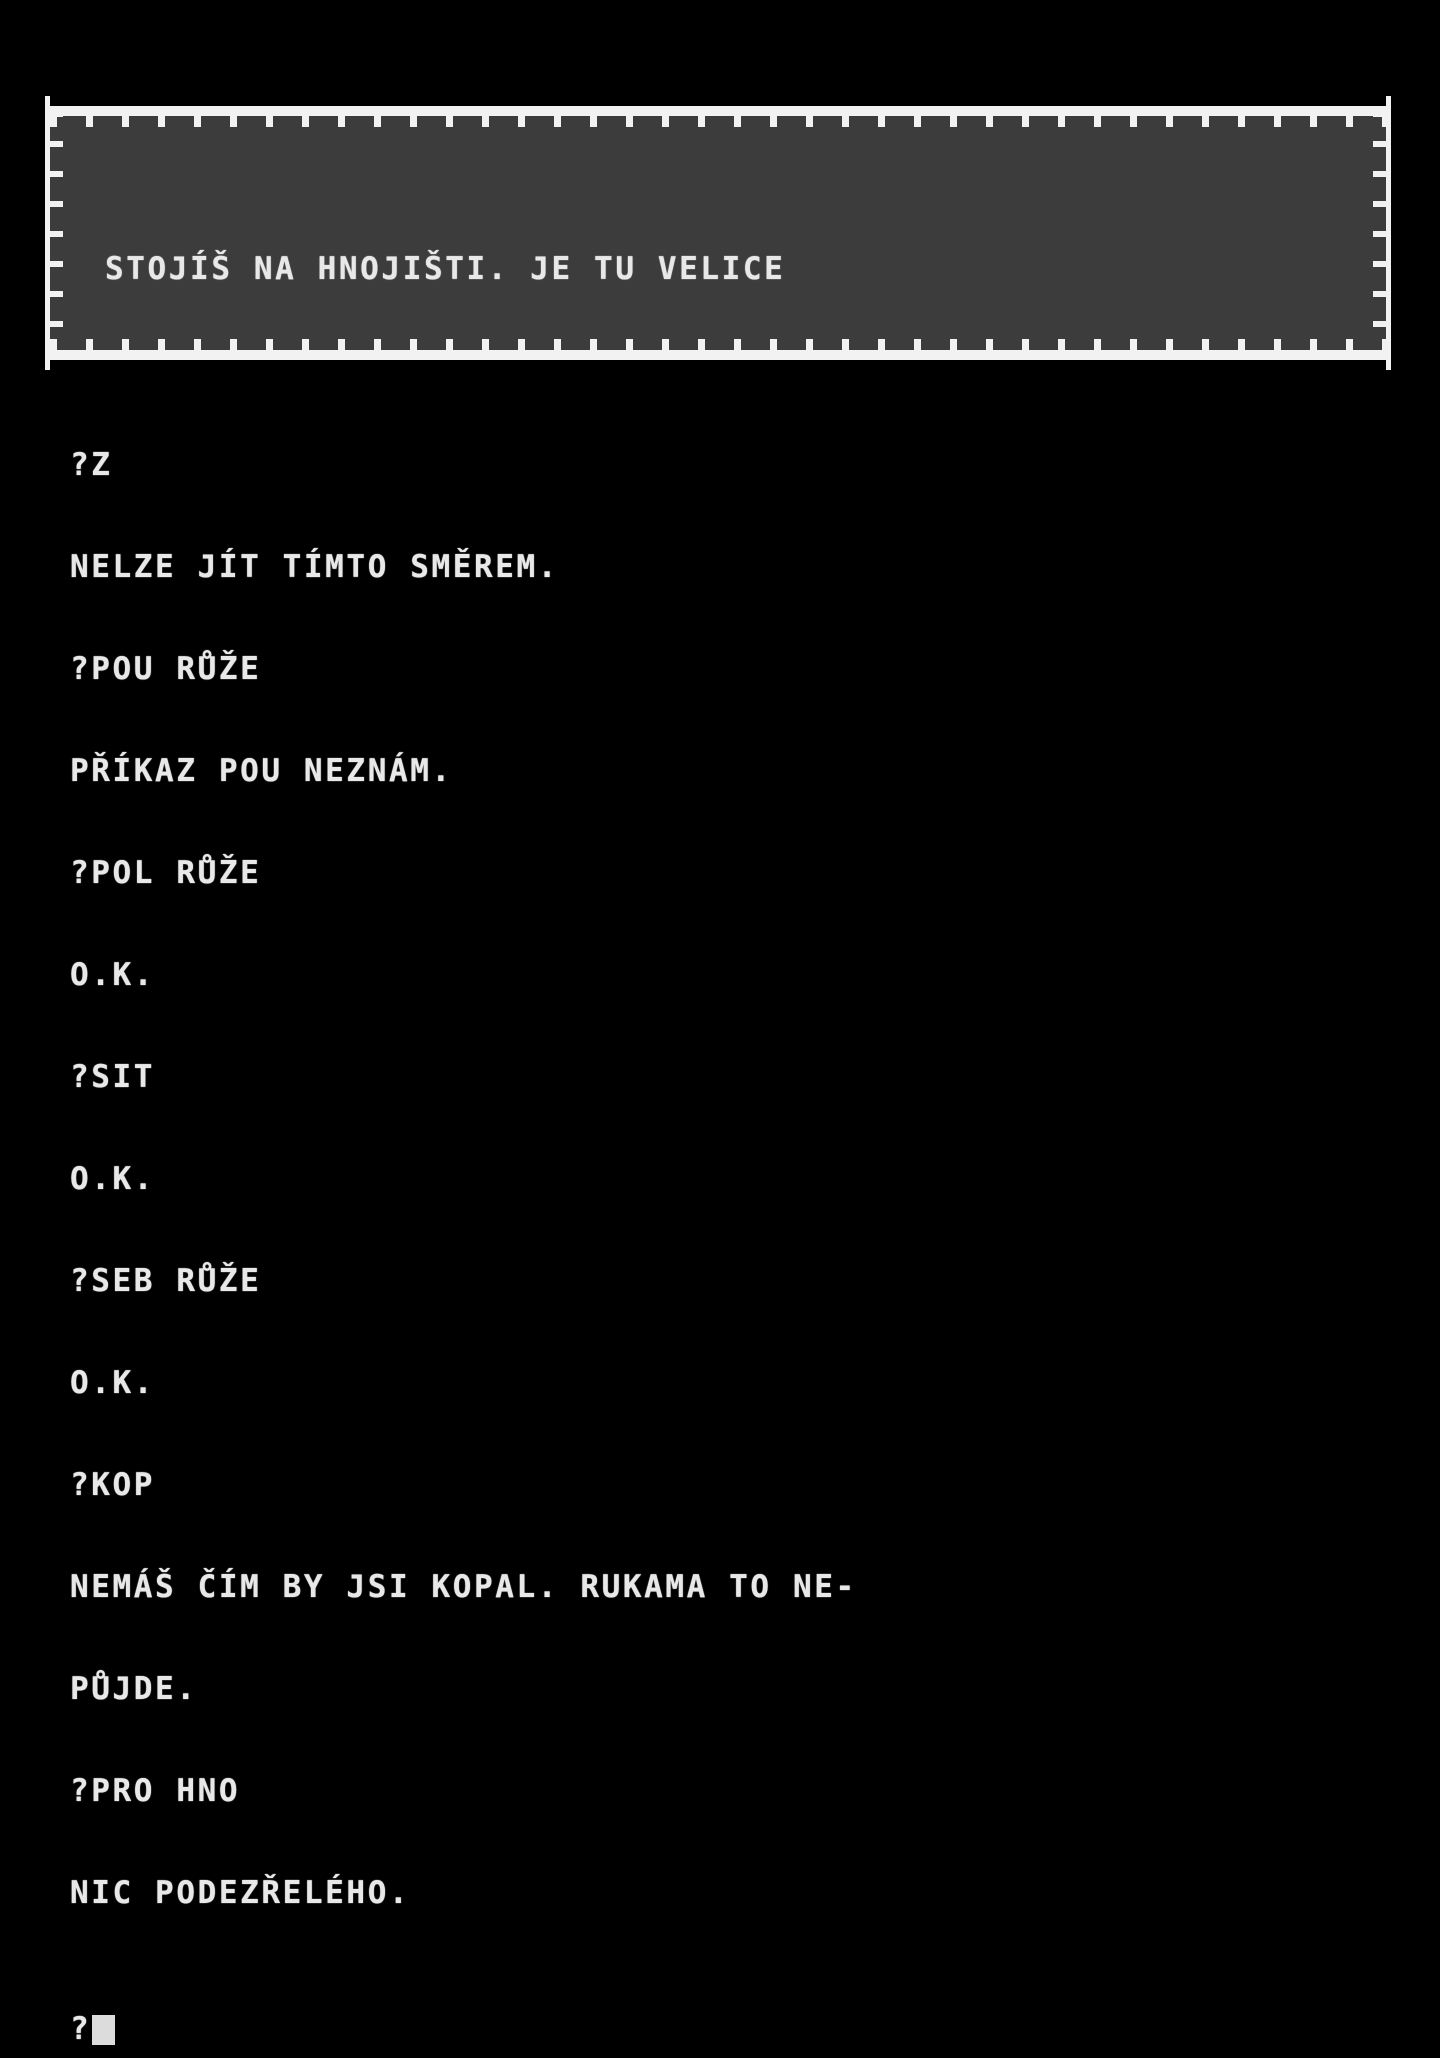 The width and height of the screenshot is (1440, 2058). I want to click on panel-ruler-top-teeth, so click(718, 121).